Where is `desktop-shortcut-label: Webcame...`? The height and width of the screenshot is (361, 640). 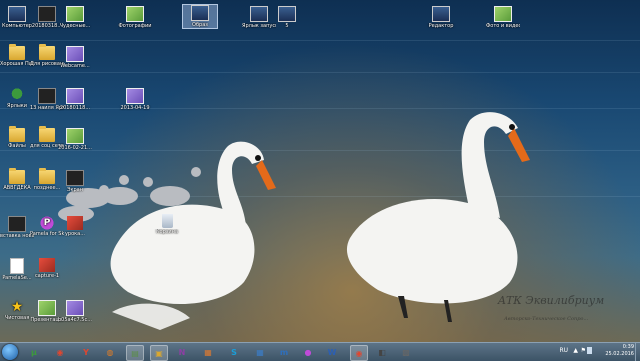
desktop-shortcut-label: Webcame... is located at coordinates (75, 66).